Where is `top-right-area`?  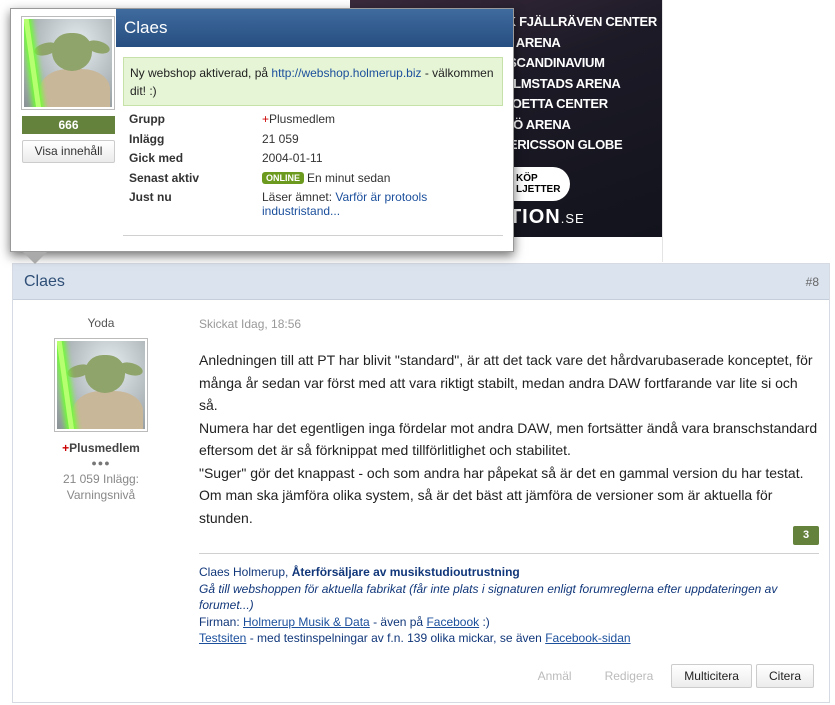
top-right-area is located at coordinates (748, 131).